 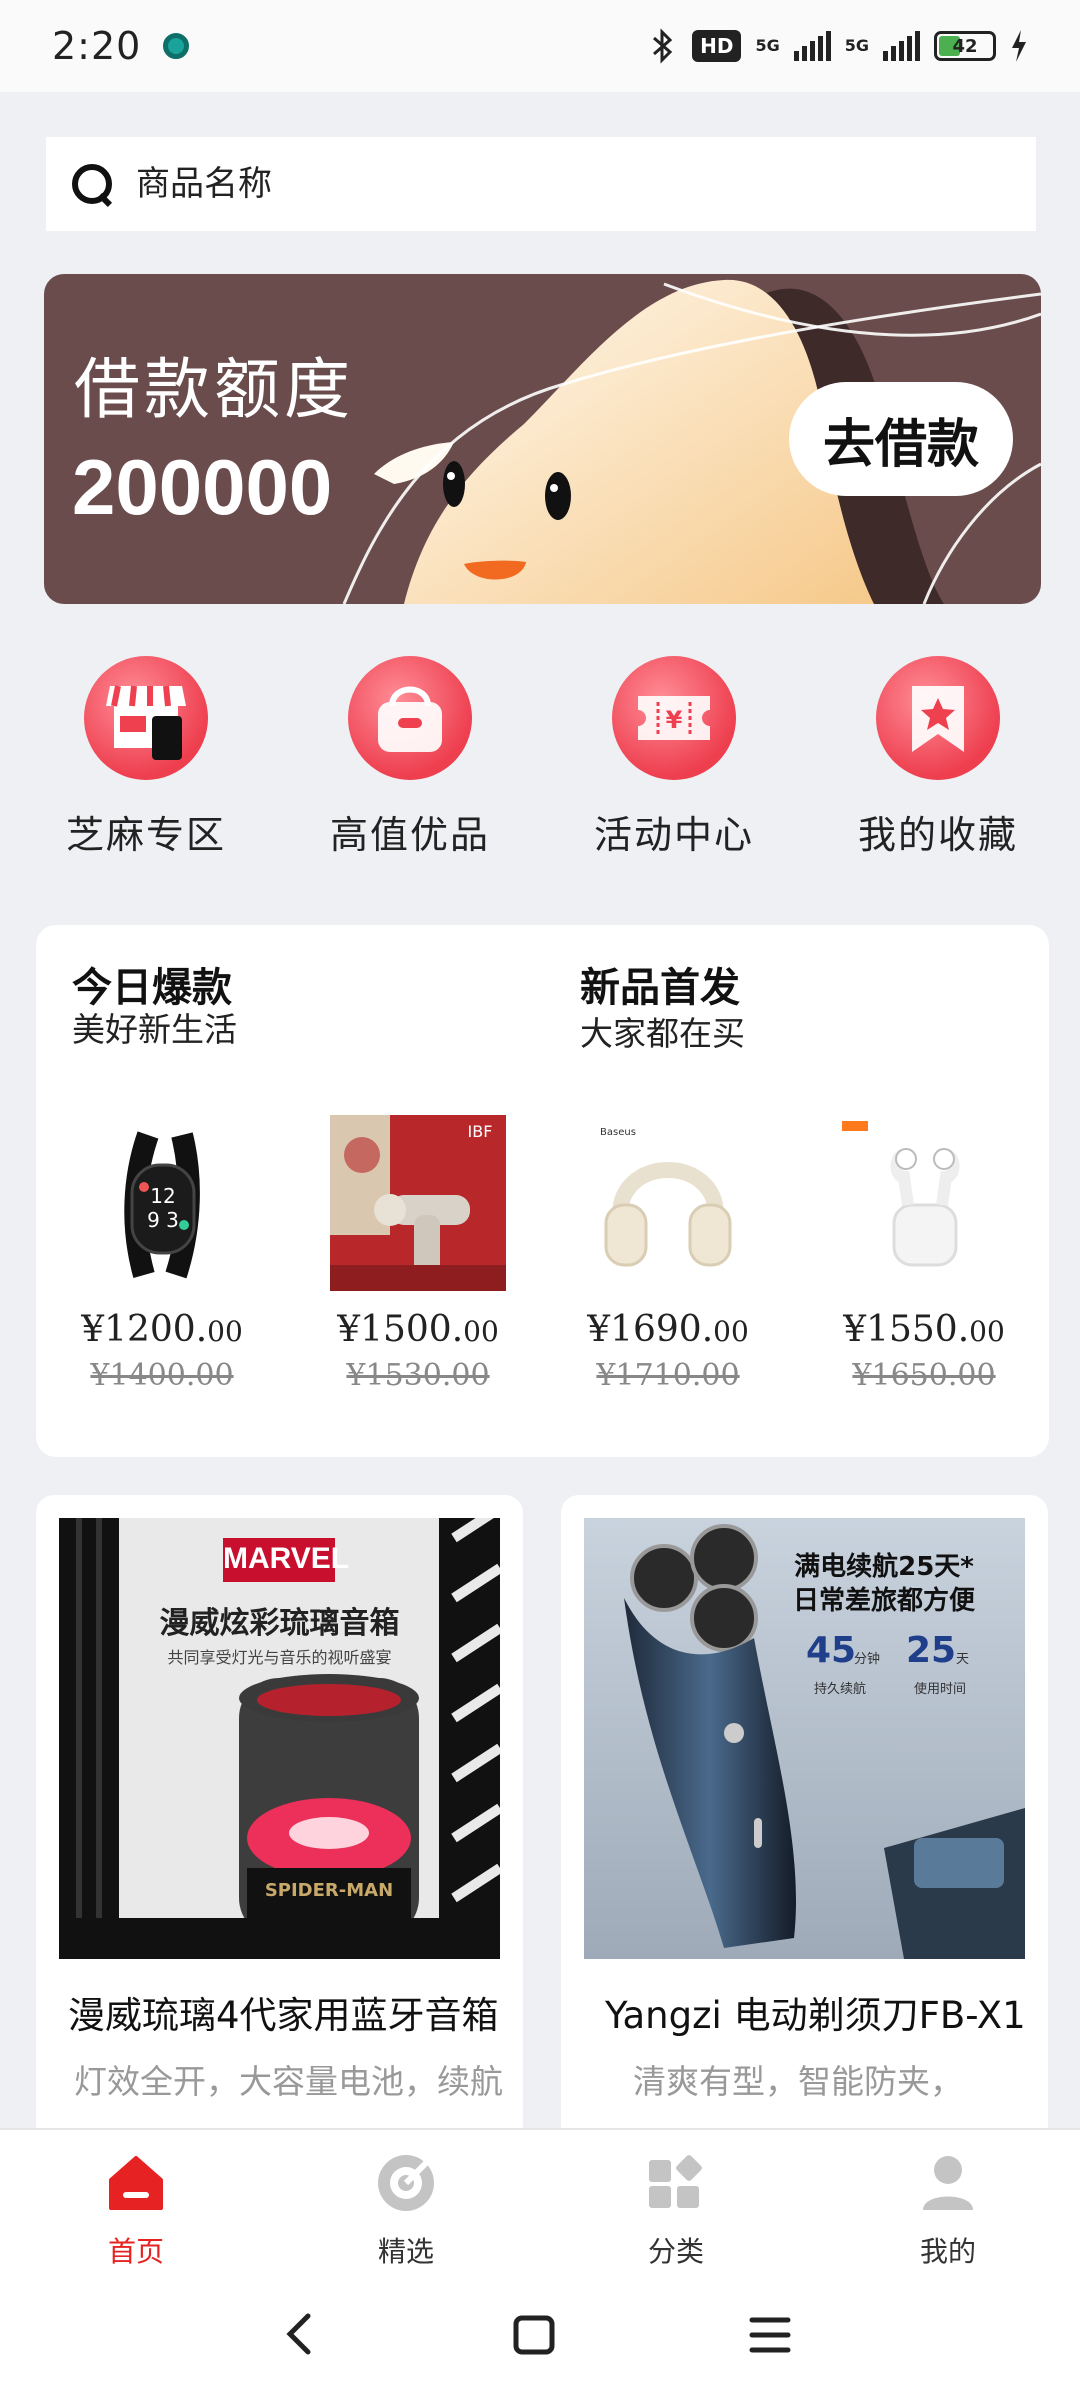 I want to click on user-icon, so click(x=948, y=2183).